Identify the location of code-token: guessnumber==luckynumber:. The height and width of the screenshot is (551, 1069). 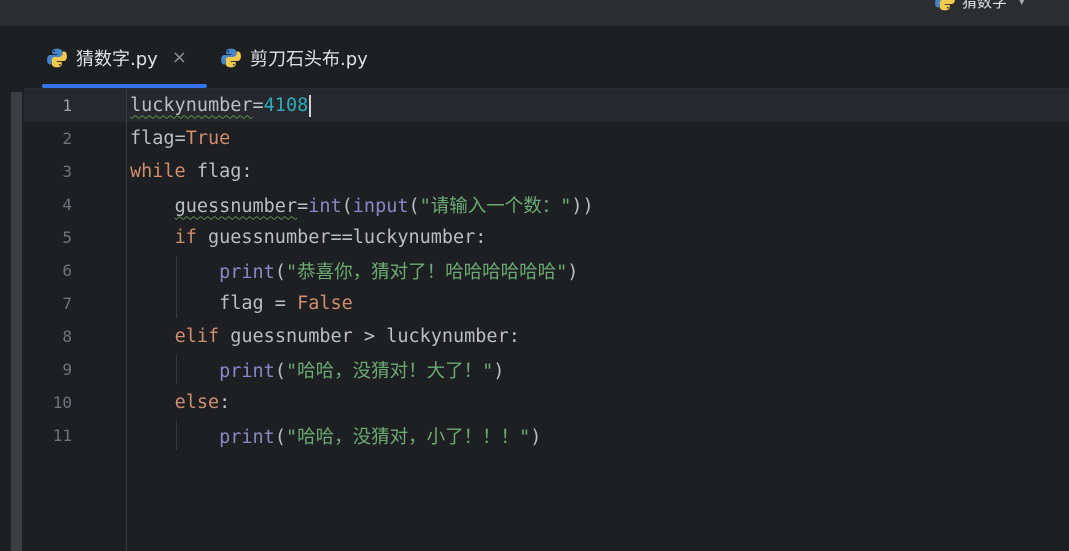
(341, 237).